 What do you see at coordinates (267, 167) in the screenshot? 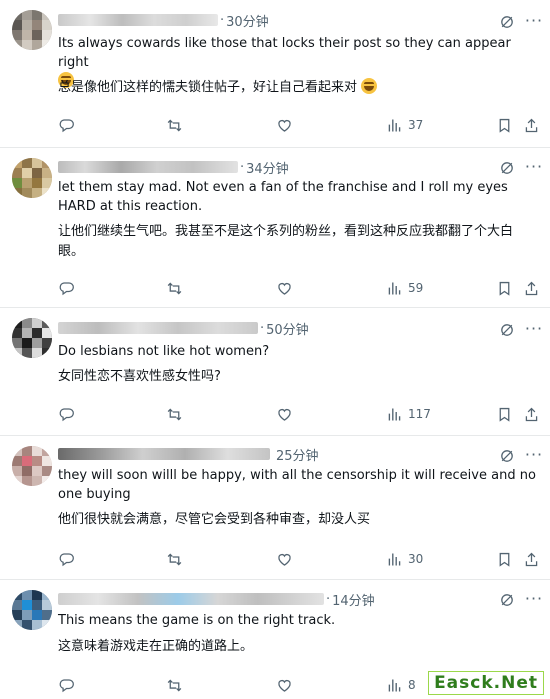
I see `post-time: 34分钟` at bounding box center [267, 167].